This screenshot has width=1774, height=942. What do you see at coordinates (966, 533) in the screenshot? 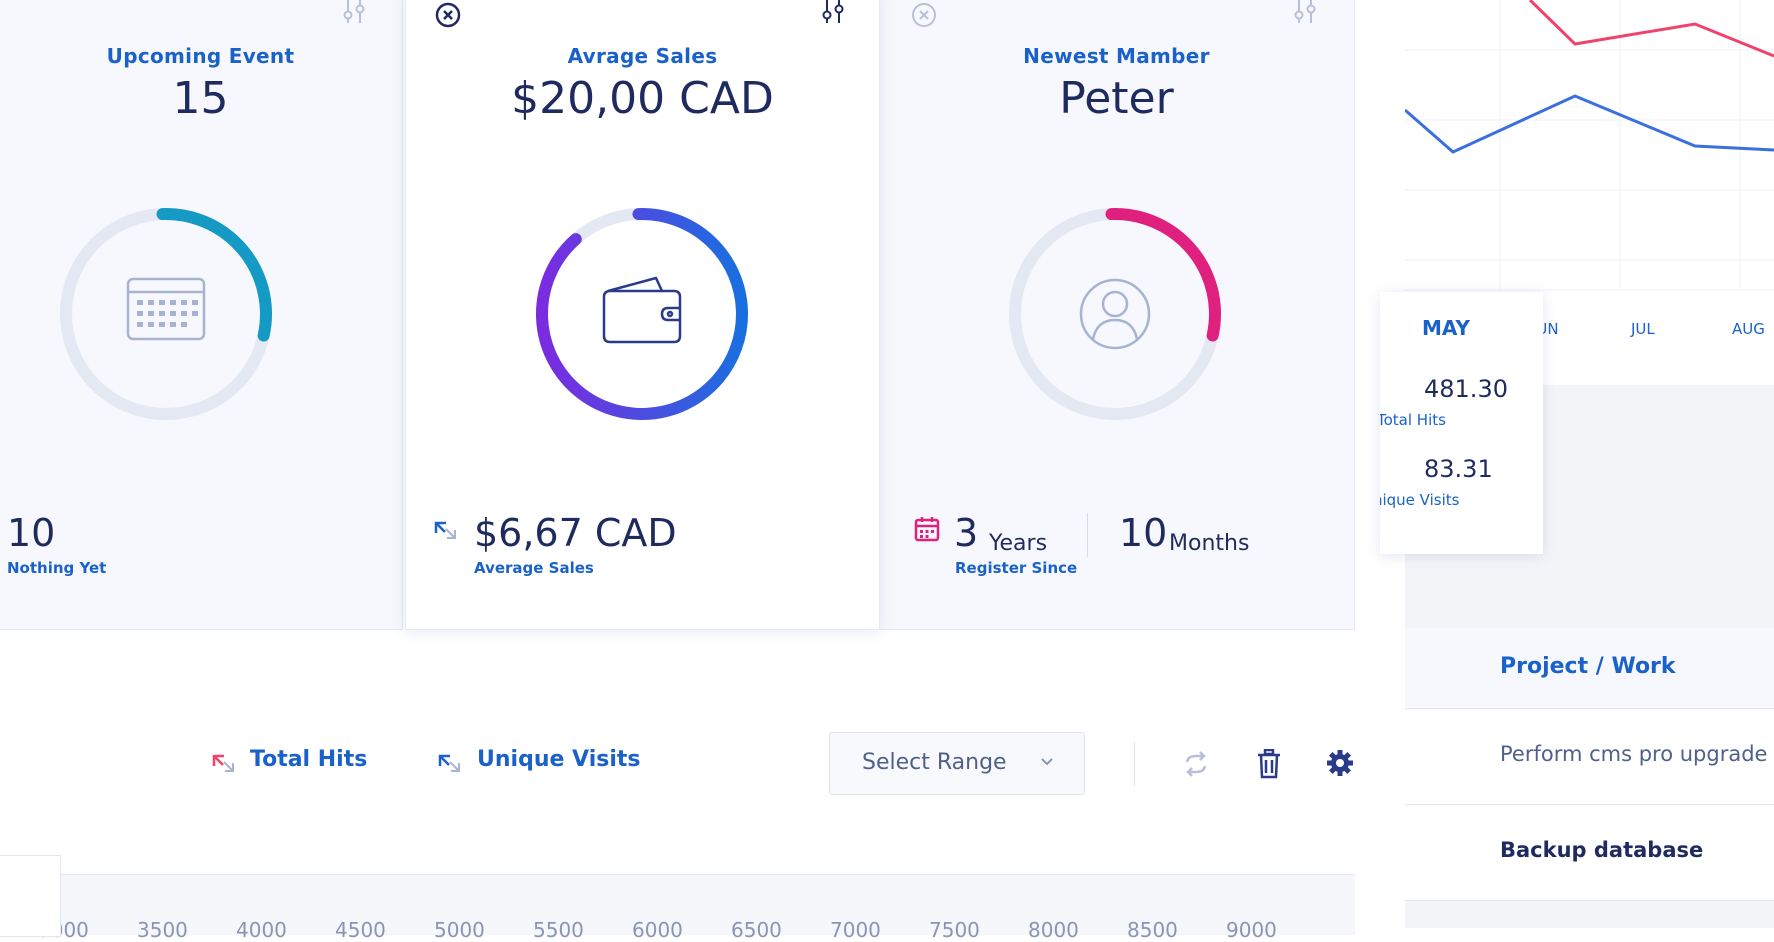
I see `years-number: 3` at bounding box center [966, 533].